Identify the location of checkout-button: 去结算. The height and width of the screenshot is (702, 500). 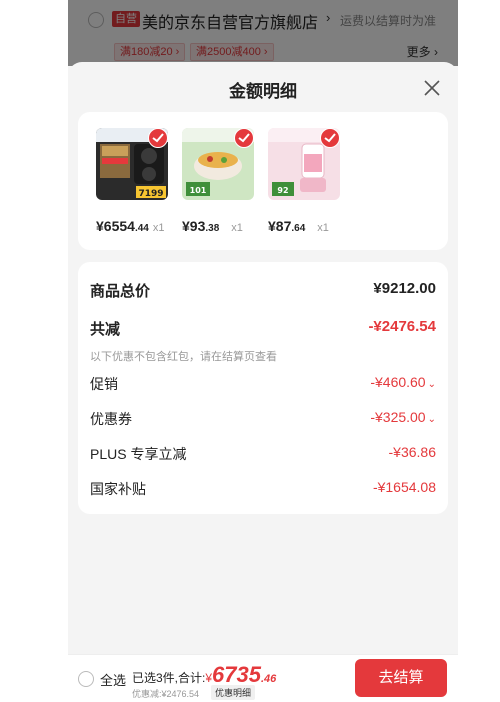
(401, 678).